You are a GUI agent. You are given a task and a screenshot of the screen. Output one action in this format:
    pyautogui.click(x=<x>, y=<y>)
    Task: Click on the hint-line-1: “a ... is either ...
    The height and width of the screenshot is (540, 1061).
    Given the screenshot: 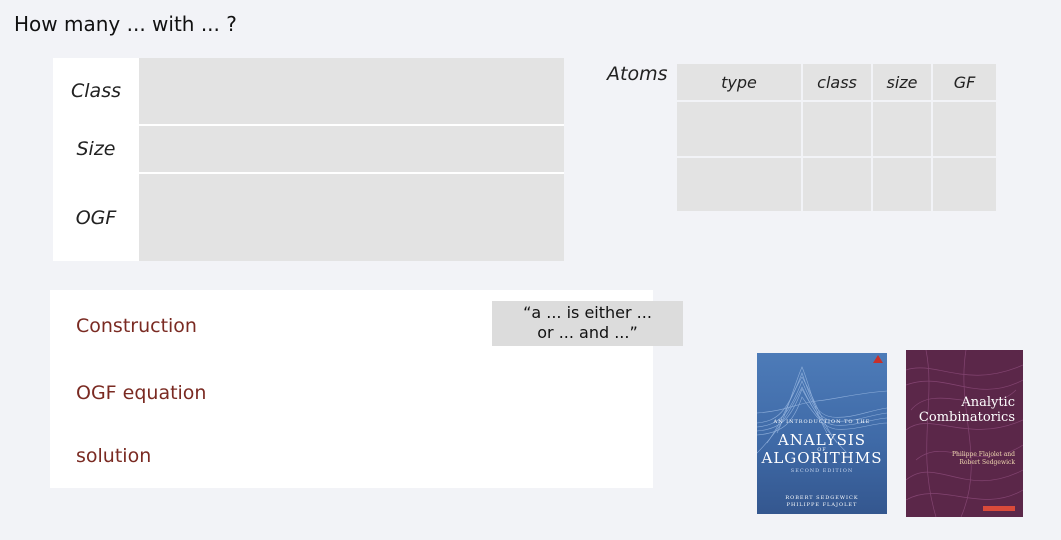 What is the action you would take?
    pyautogui.click(x=587, y=312)
    